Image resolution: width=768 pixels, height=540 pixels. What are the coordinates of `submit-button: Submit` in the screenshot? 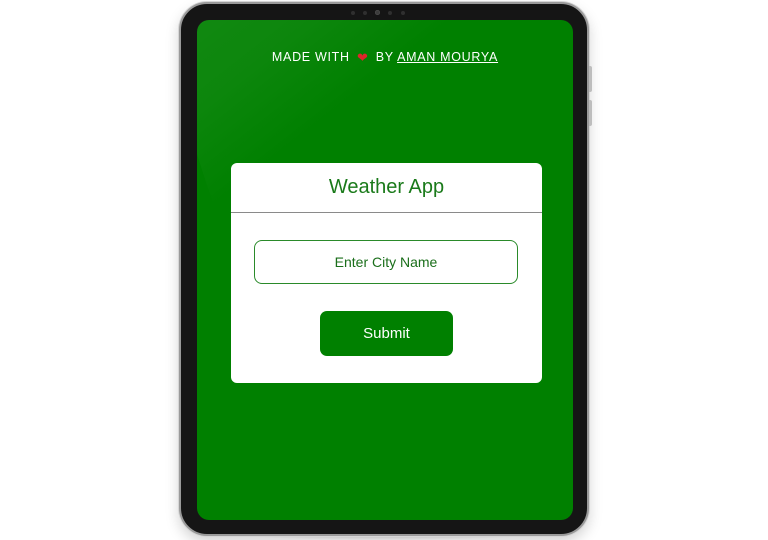 It's located at (386, 333).